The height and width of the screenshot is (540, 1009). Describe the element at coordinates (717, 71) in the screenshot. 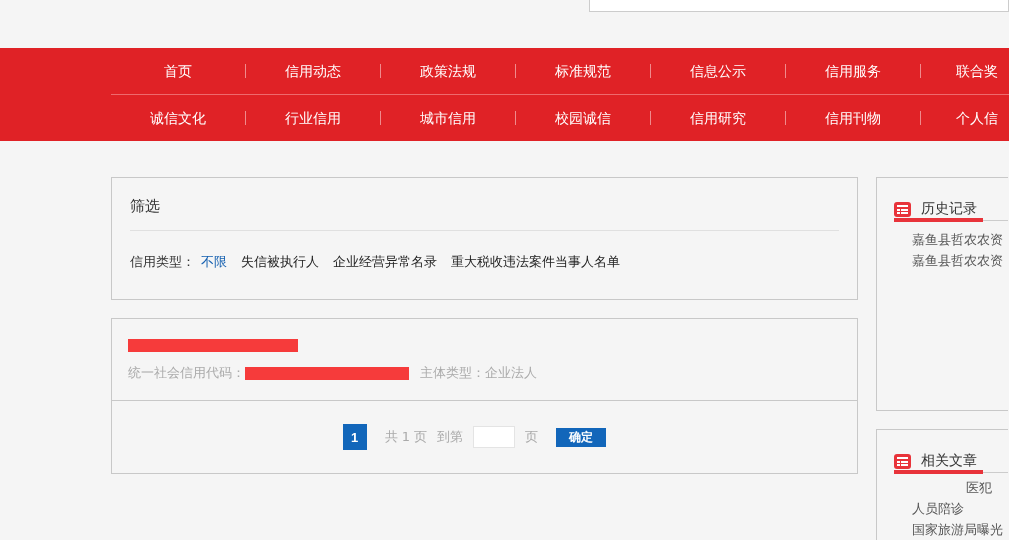

I see `nav-link: 信息公示` at that location.